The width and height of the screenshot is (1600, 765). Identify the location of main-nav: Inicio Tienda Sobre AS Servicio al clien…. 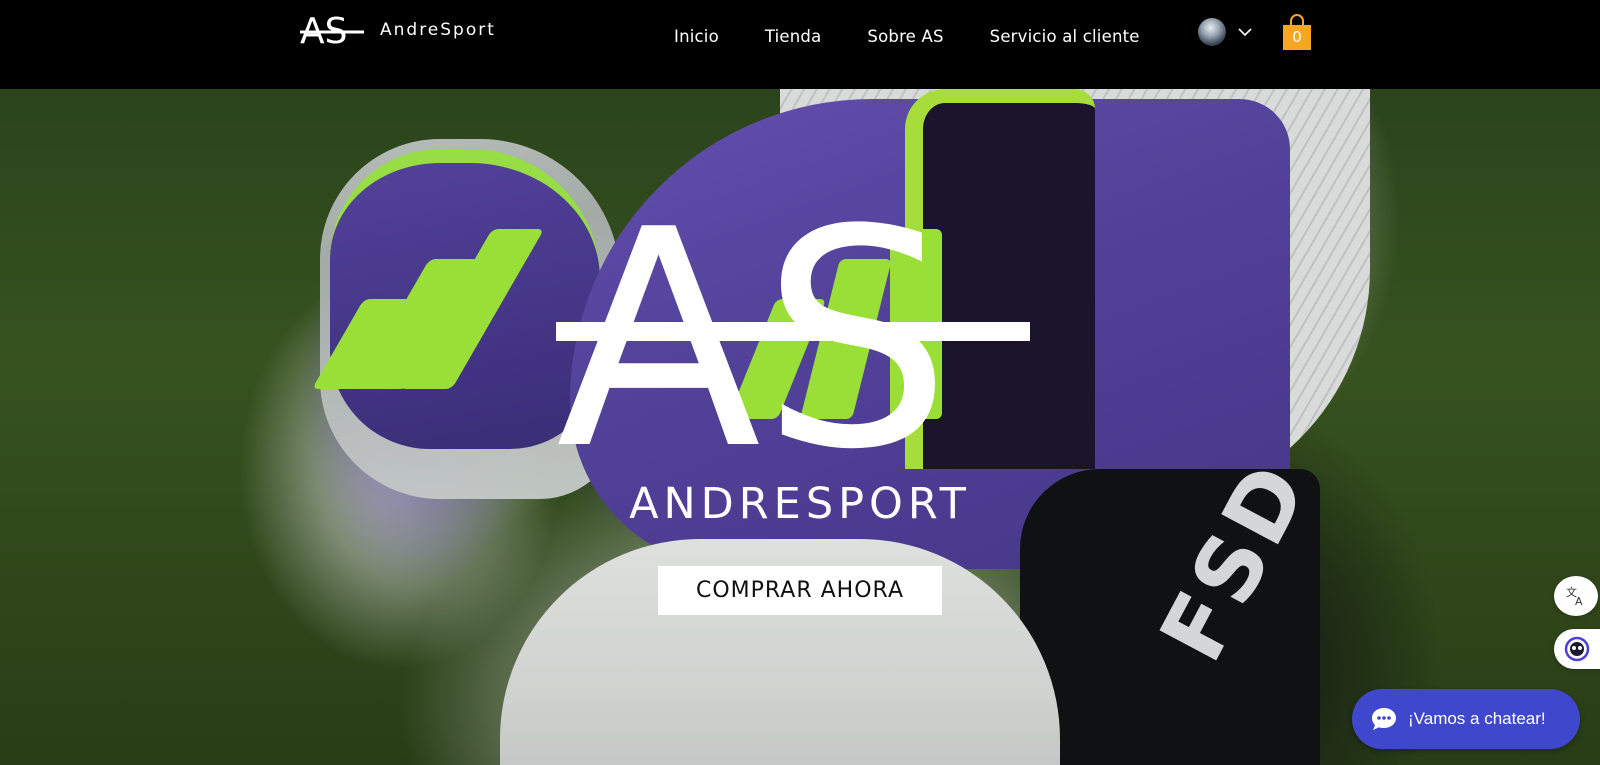
(930, 36).